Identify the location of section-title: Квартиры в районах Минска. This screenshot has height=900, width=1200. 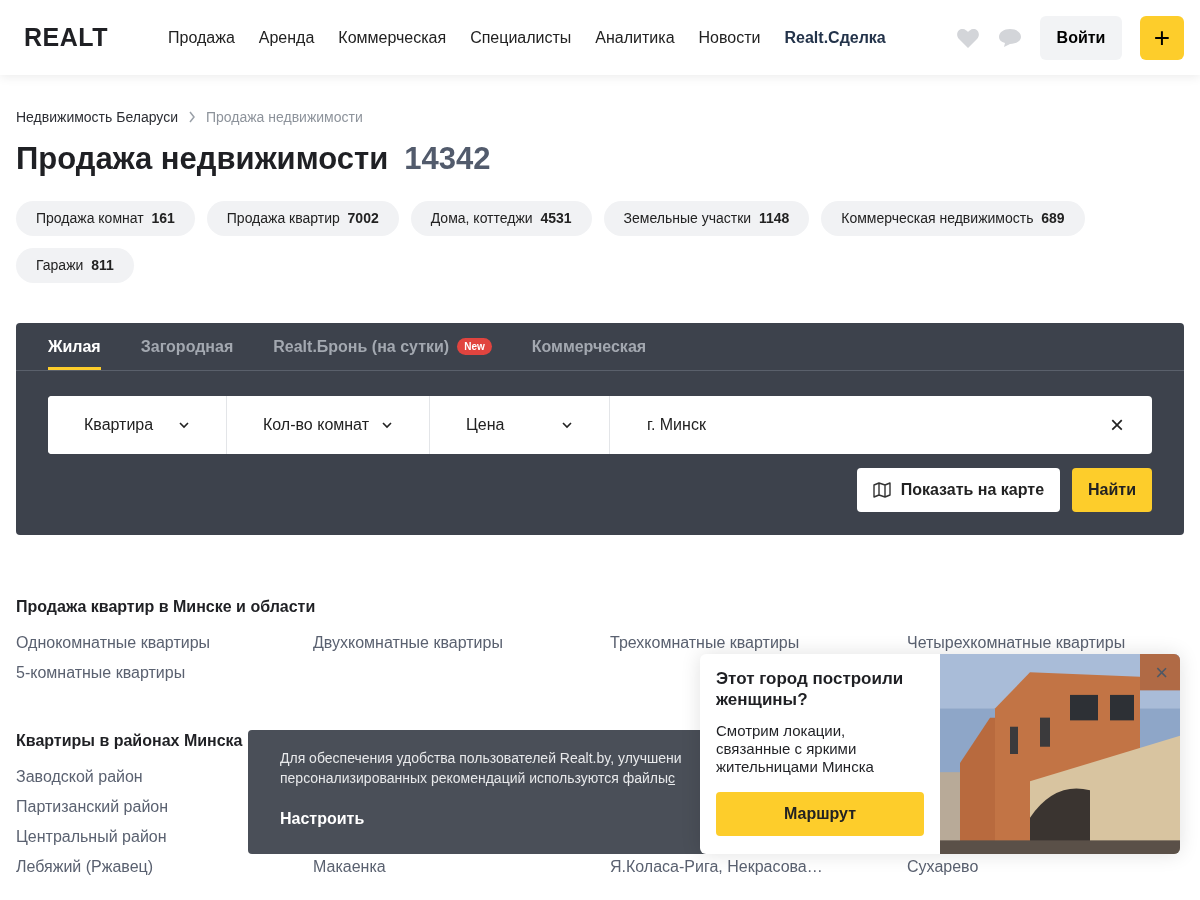
(129, 741).